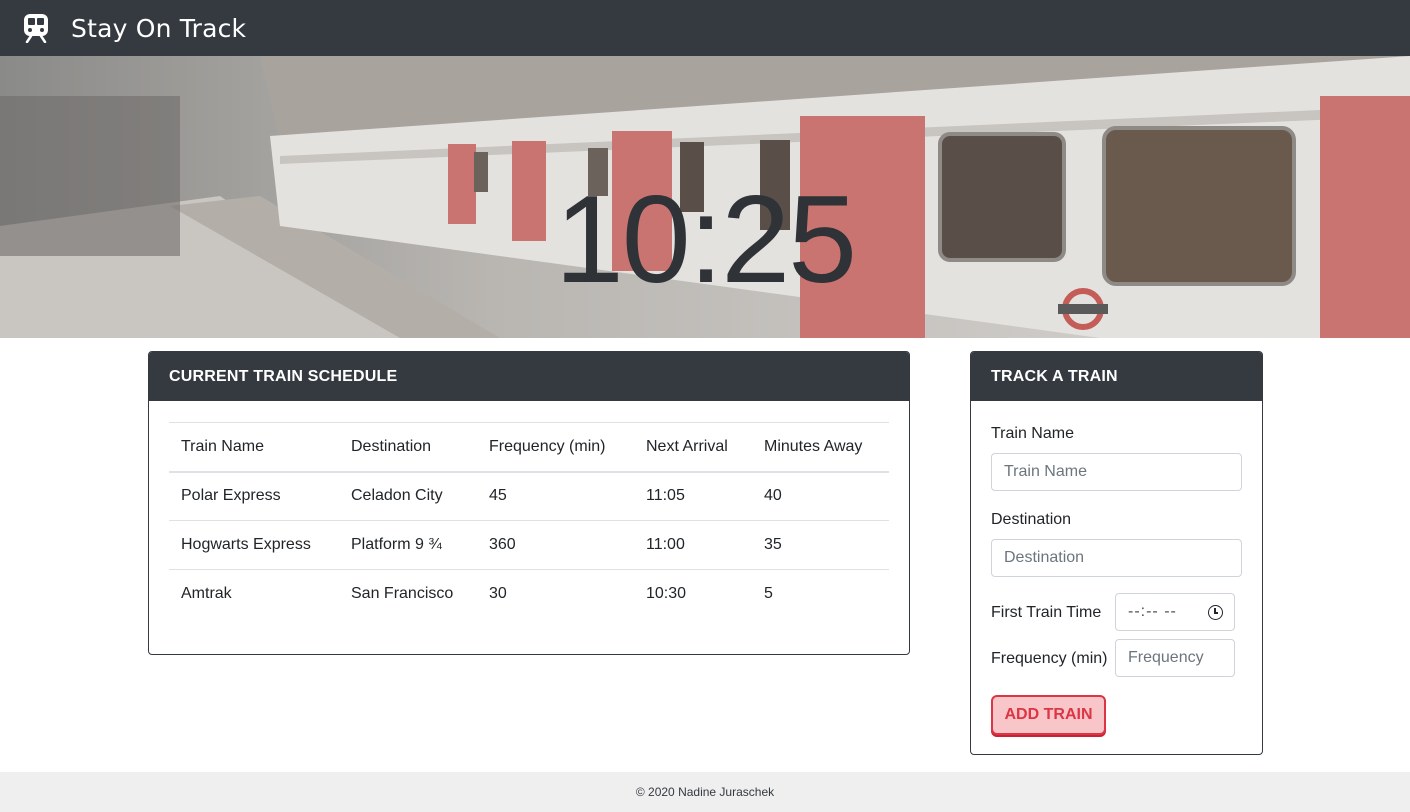  I want to click on destination-label: Destination, so click(1031, 519).